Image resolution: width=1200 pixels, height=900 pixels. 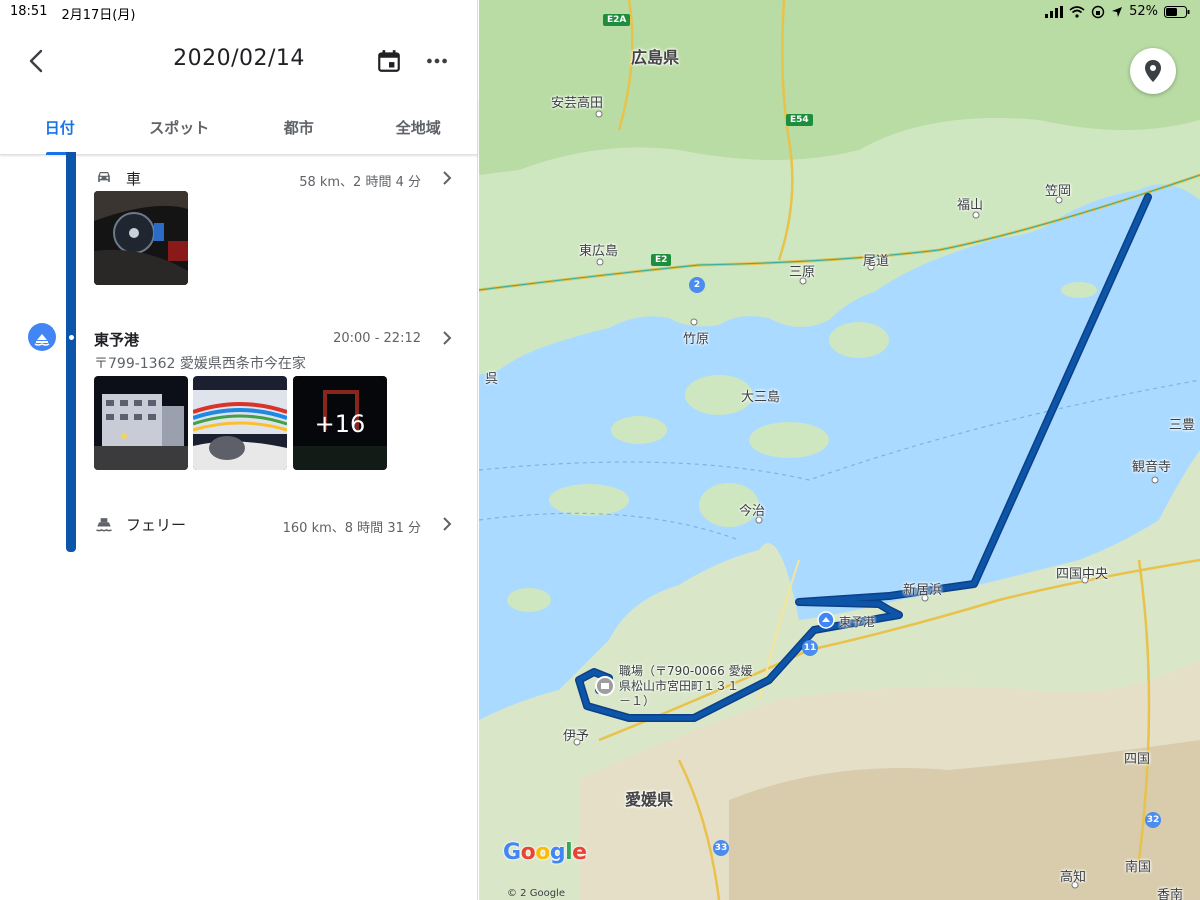 What do you see at coordinates (637, 701) in the screenshot?
I see `workplace-line-3: －１）` at bounding box center [637, 701].